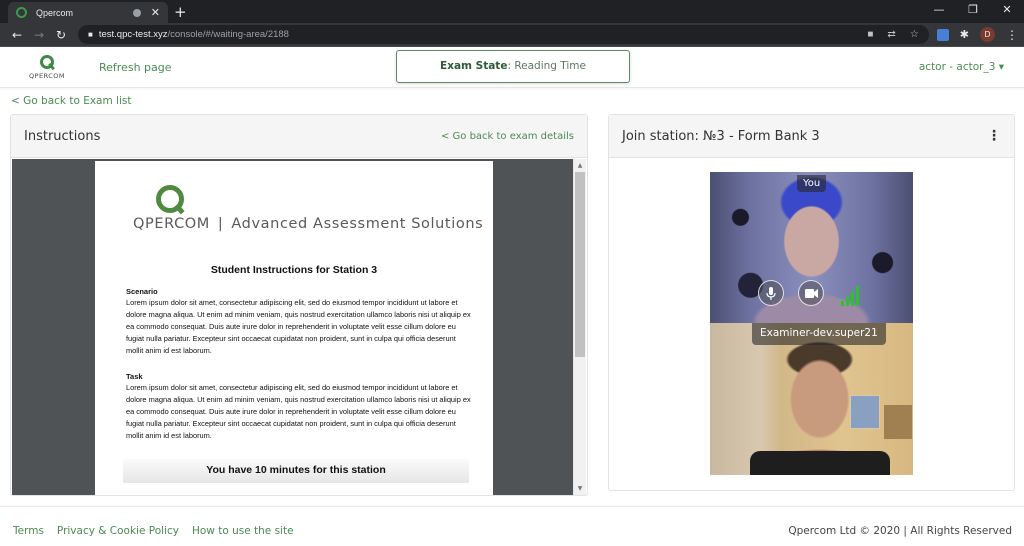 This screenshot has height=546, width=1024. I want to click on microphone-toggle-button, so click(771, 293).